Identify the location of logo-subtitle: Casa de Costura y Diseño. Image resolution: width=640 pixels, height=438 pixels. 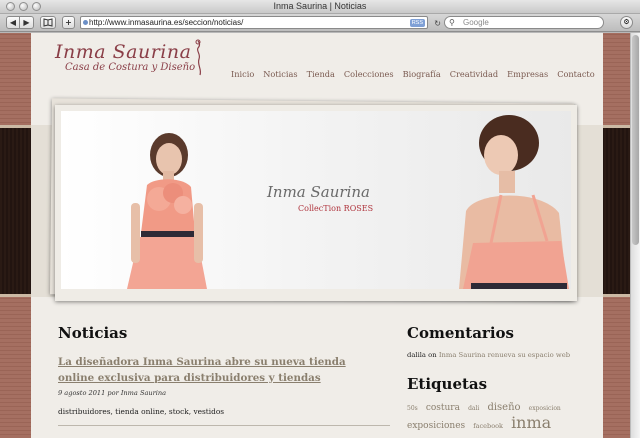
(130, 67).